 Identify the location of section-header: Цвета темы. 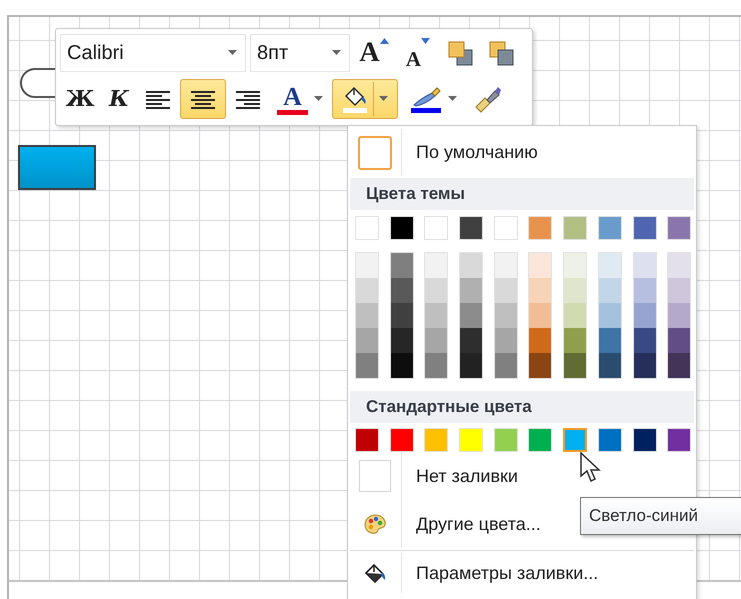
(522, 194).